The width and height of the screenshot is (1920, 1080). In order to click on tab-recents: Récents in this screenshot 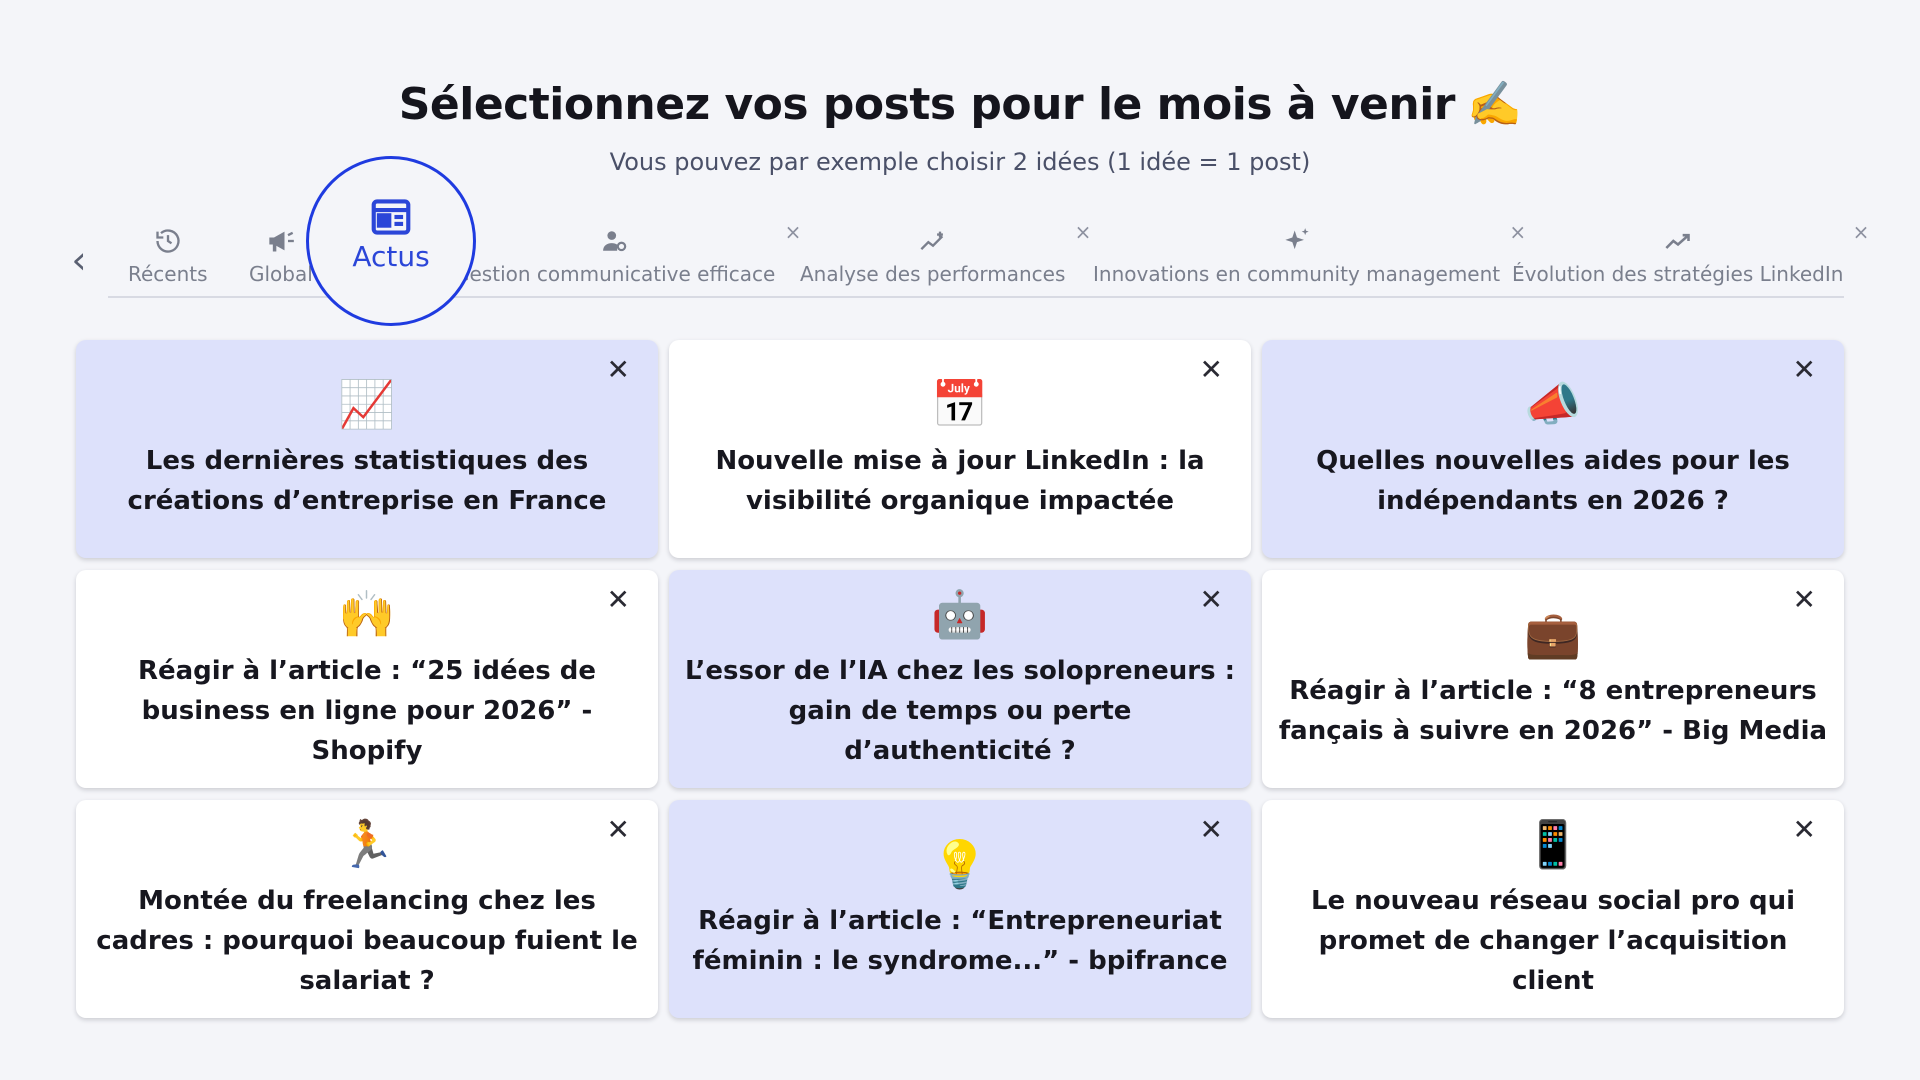, I will do `click(168, 256)`.